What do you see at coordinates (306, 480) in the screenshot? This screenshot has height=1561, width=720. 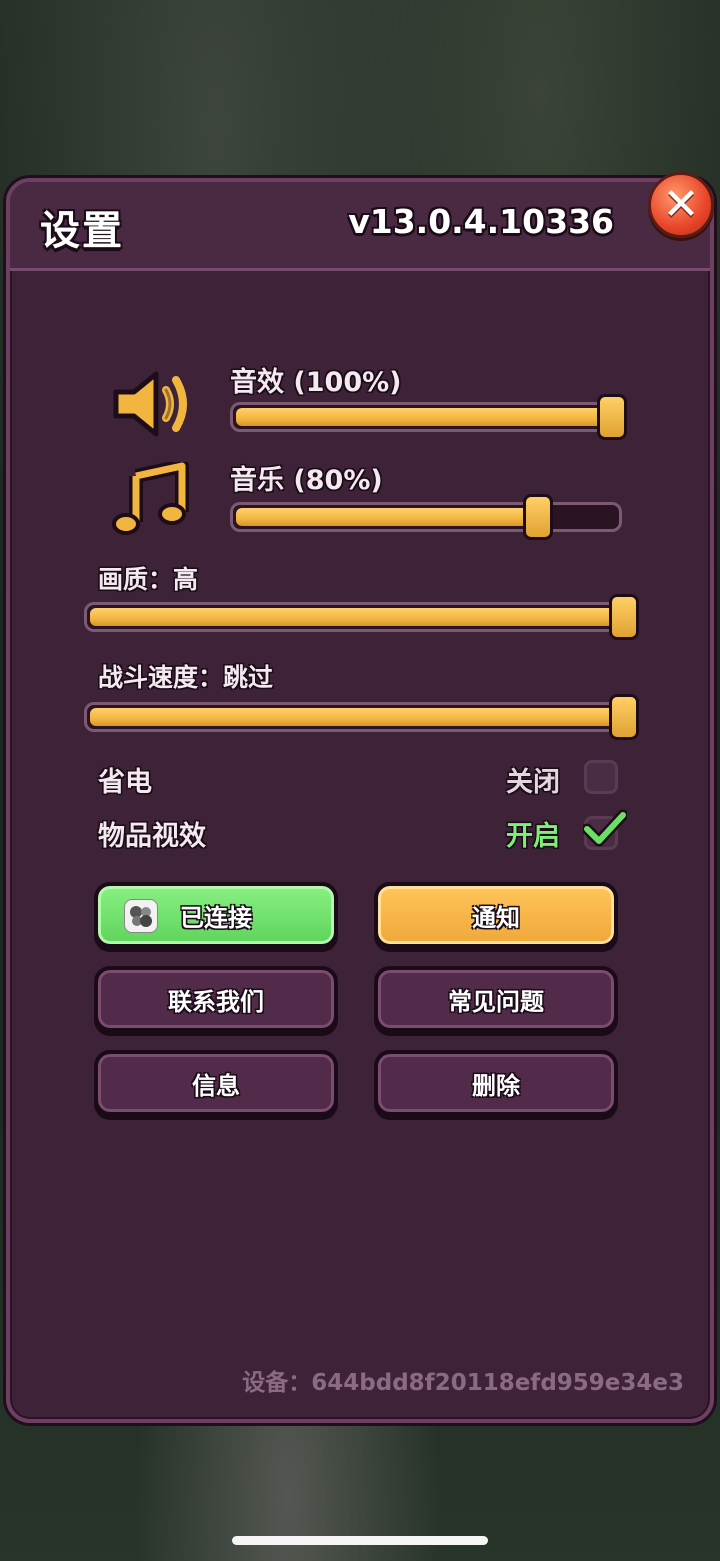 I see `music-label: 音乐 (80%)` at bounding box center [306, 480].